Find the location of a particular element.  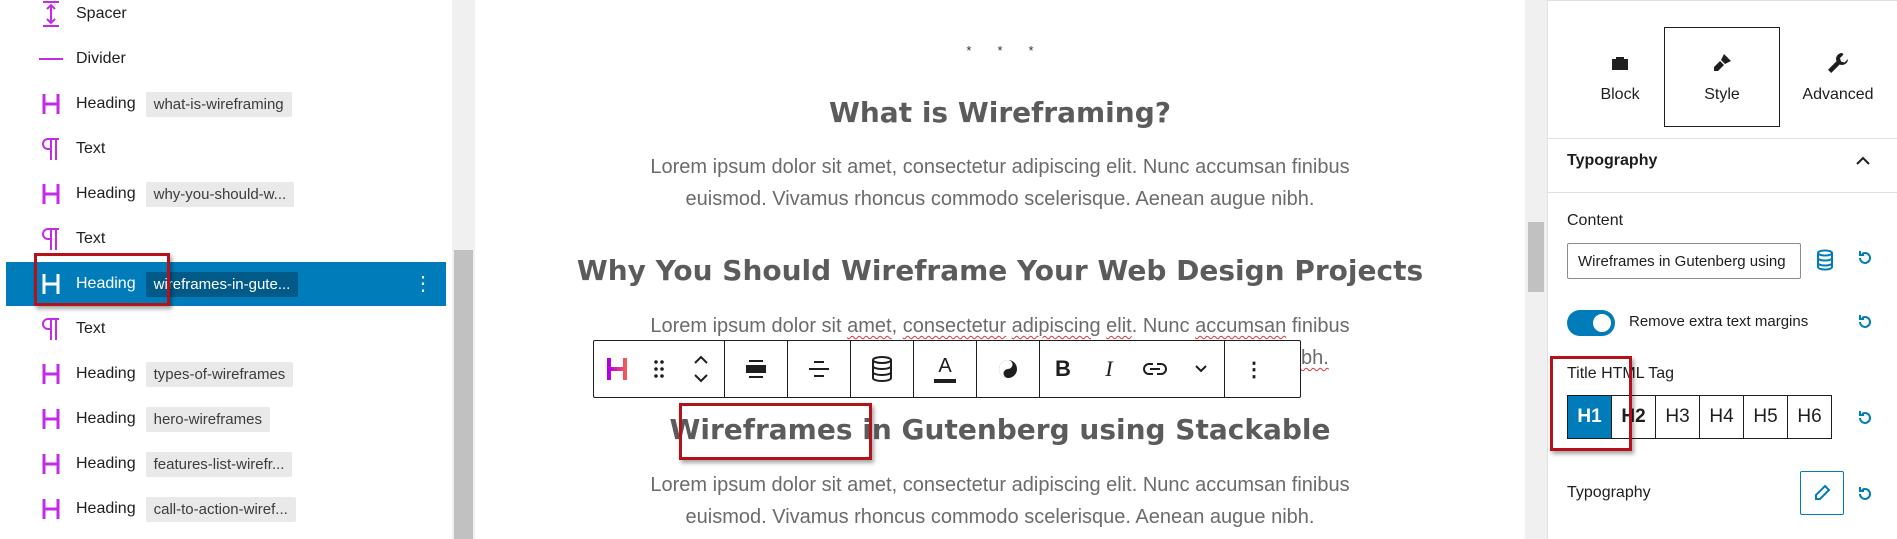

paragraph-tail: bh. is located at coordinates (1315, 358).